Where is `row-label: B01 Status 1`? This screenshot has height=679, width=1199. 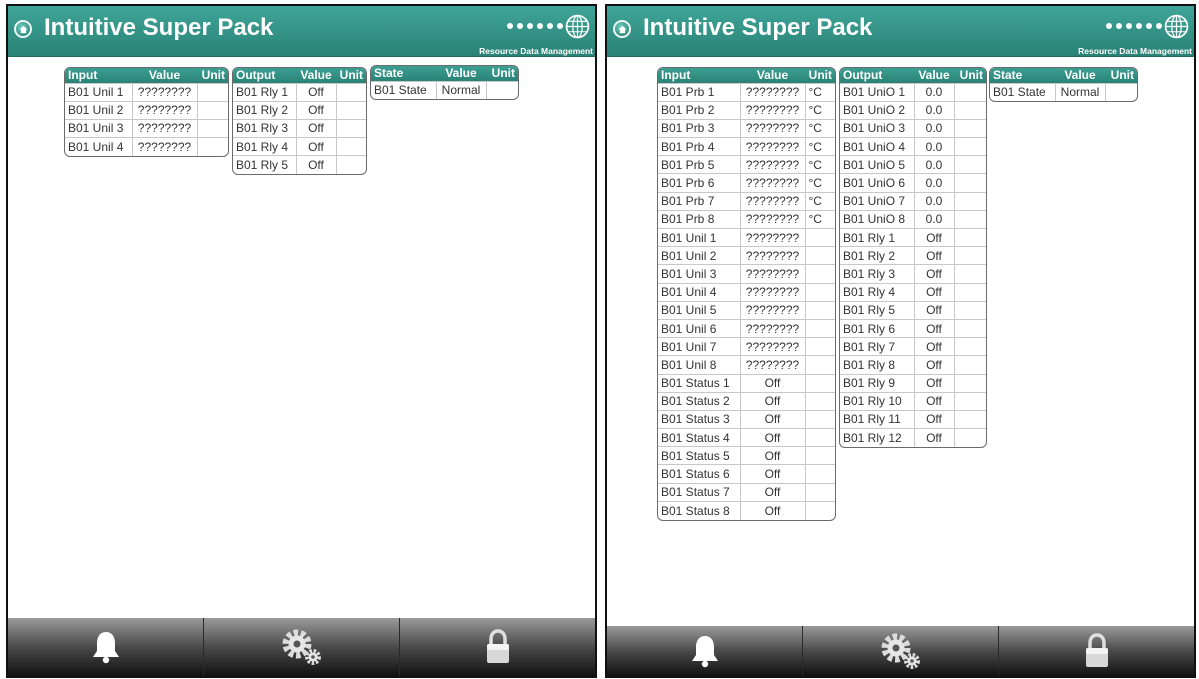
row-label: B01 Status 1 is located at coordinates (699, 383).